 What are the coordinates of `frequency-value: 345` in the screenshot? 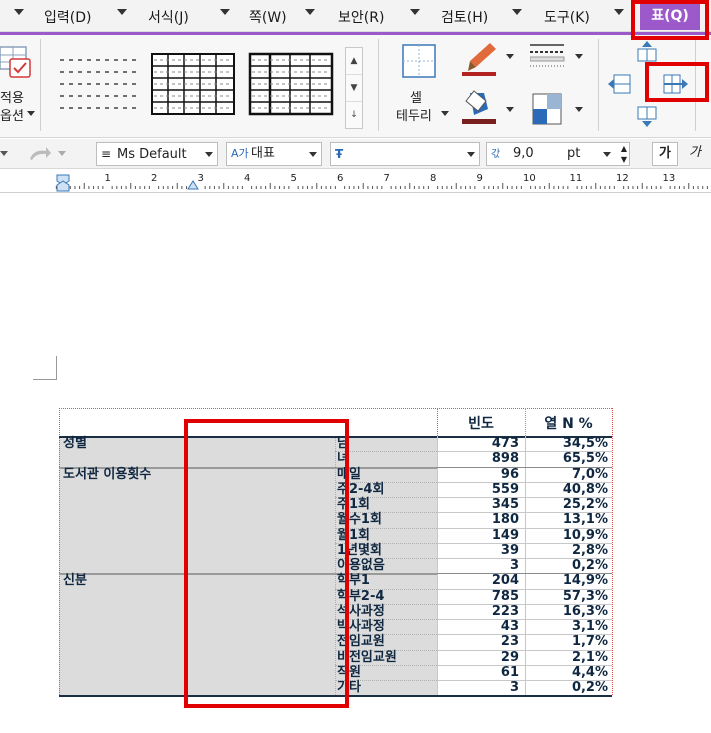 It's located at (505, 504).